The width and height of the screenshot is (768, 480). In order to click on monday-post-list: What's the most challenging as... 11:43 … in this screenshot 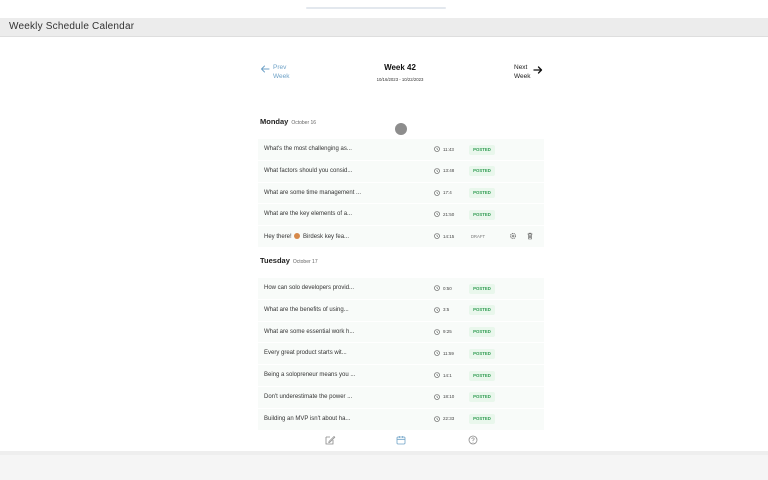, I will do `click(401, 193)`.